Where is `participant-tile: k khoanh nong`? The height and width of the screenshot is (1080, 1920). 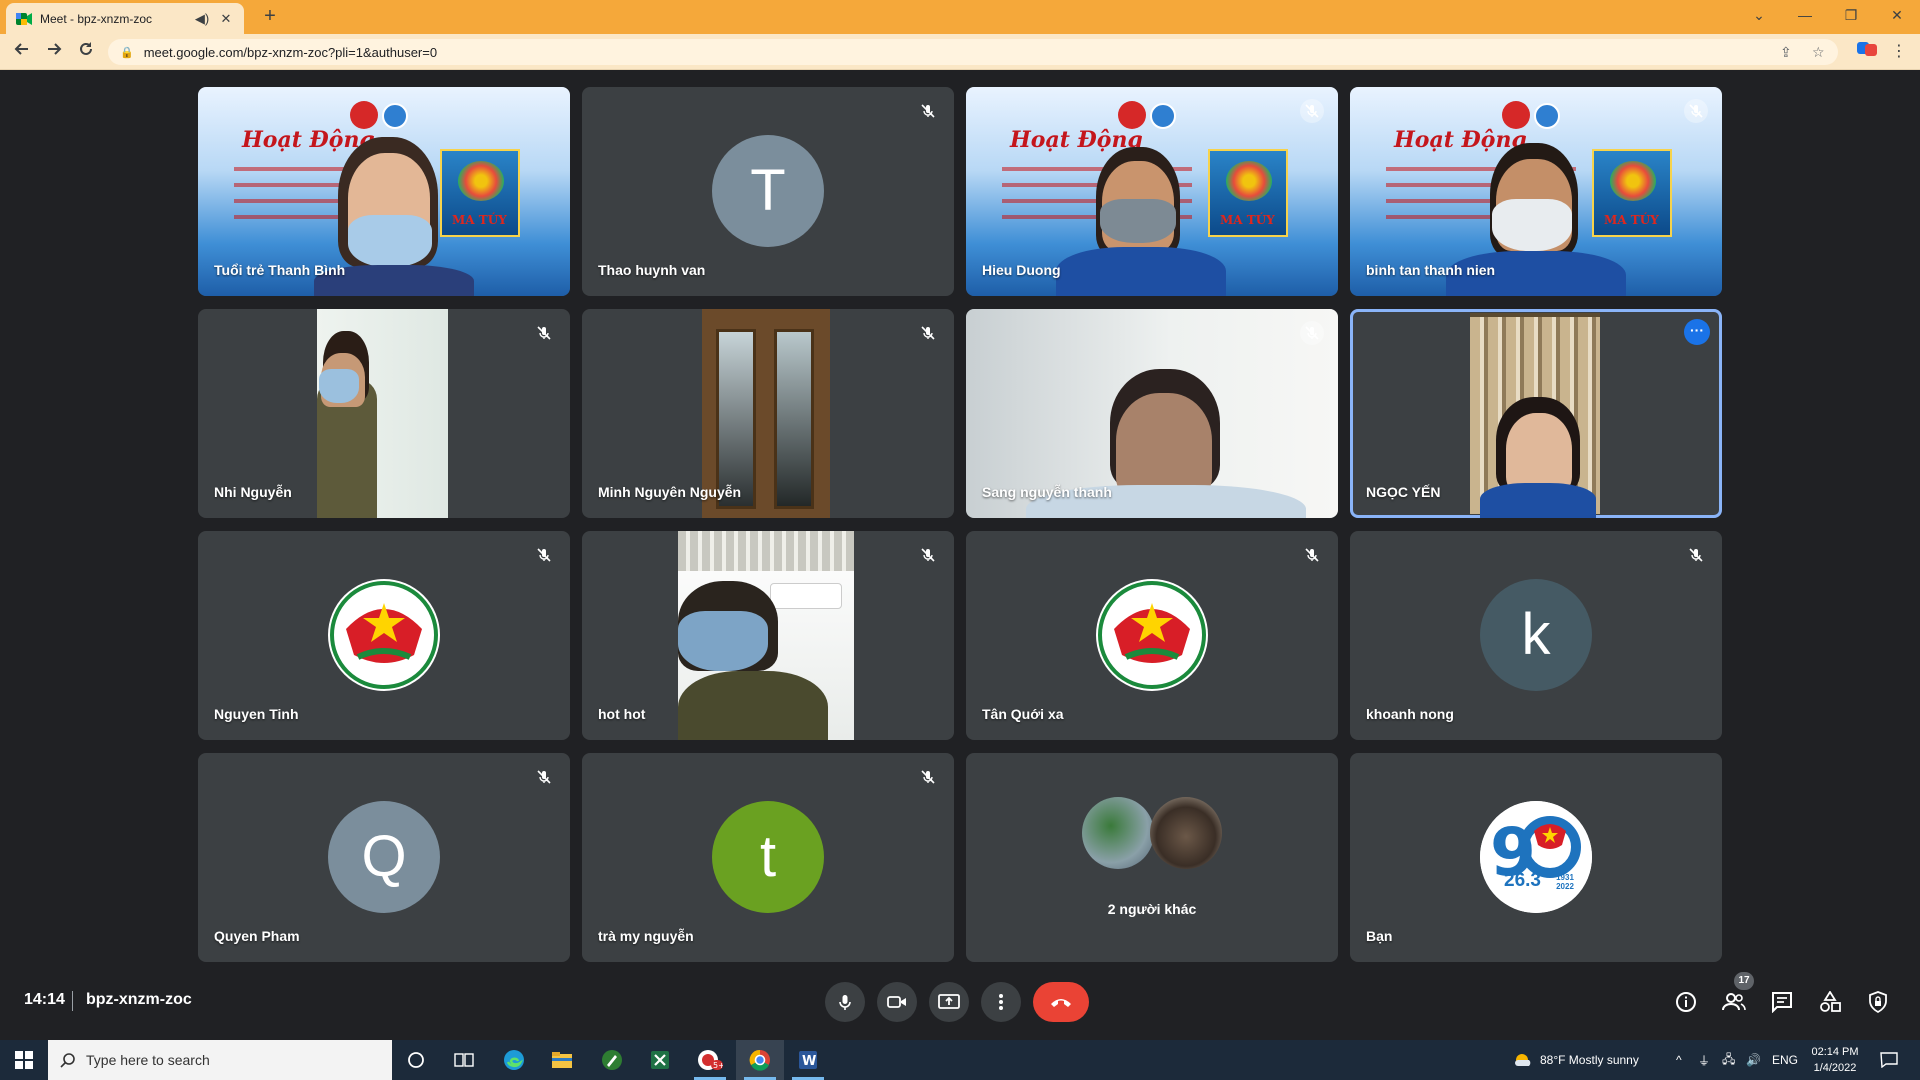 participant-tile: k khoanh nong is located at coordinates (1536, 635).